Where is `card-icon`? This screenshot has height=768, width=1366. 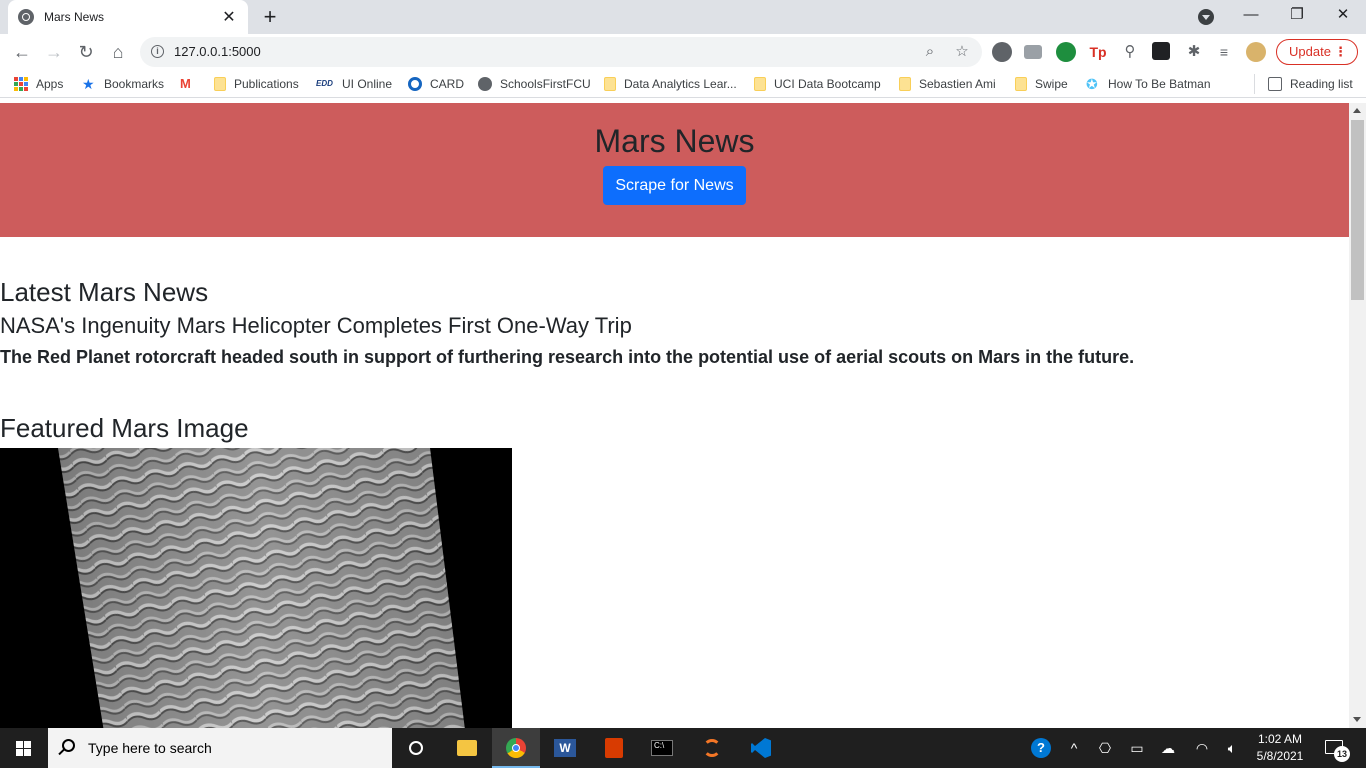 card-icon is located at coordinates (415, 84).